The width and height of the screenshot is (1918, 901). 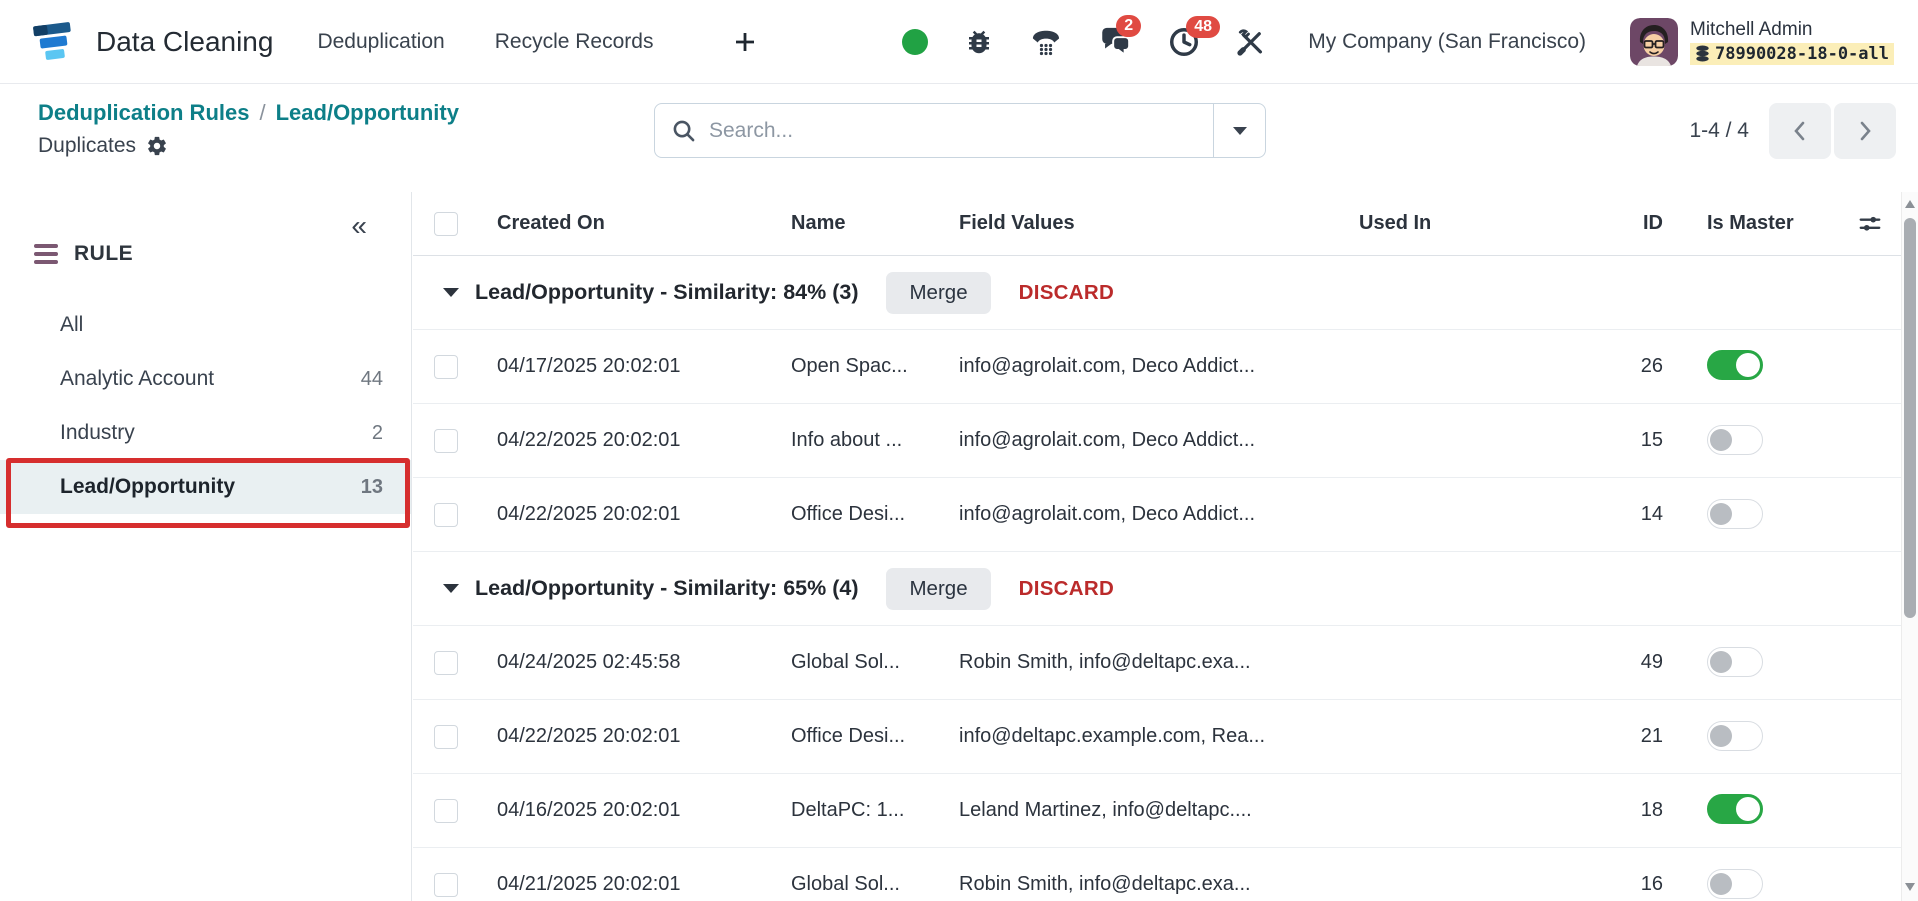 What do you see at coordinates (1141, 223) in the screenshot?
I see `column-field-values: Field Values` at bounding box center [1141, 223].